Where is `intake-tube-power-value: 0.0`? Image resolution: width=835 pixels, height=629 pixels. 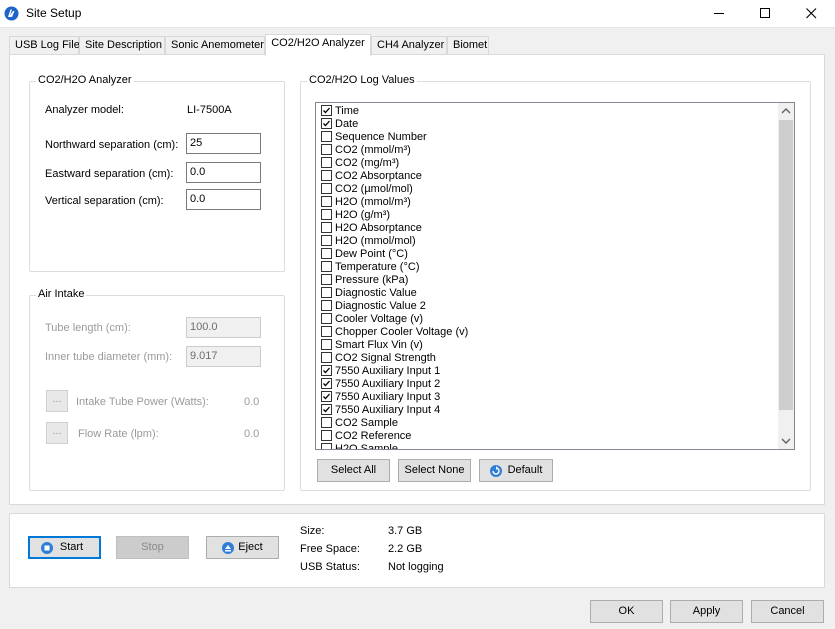 intake-tube-power-value: 0.0 is located at coordinates (252, 402).